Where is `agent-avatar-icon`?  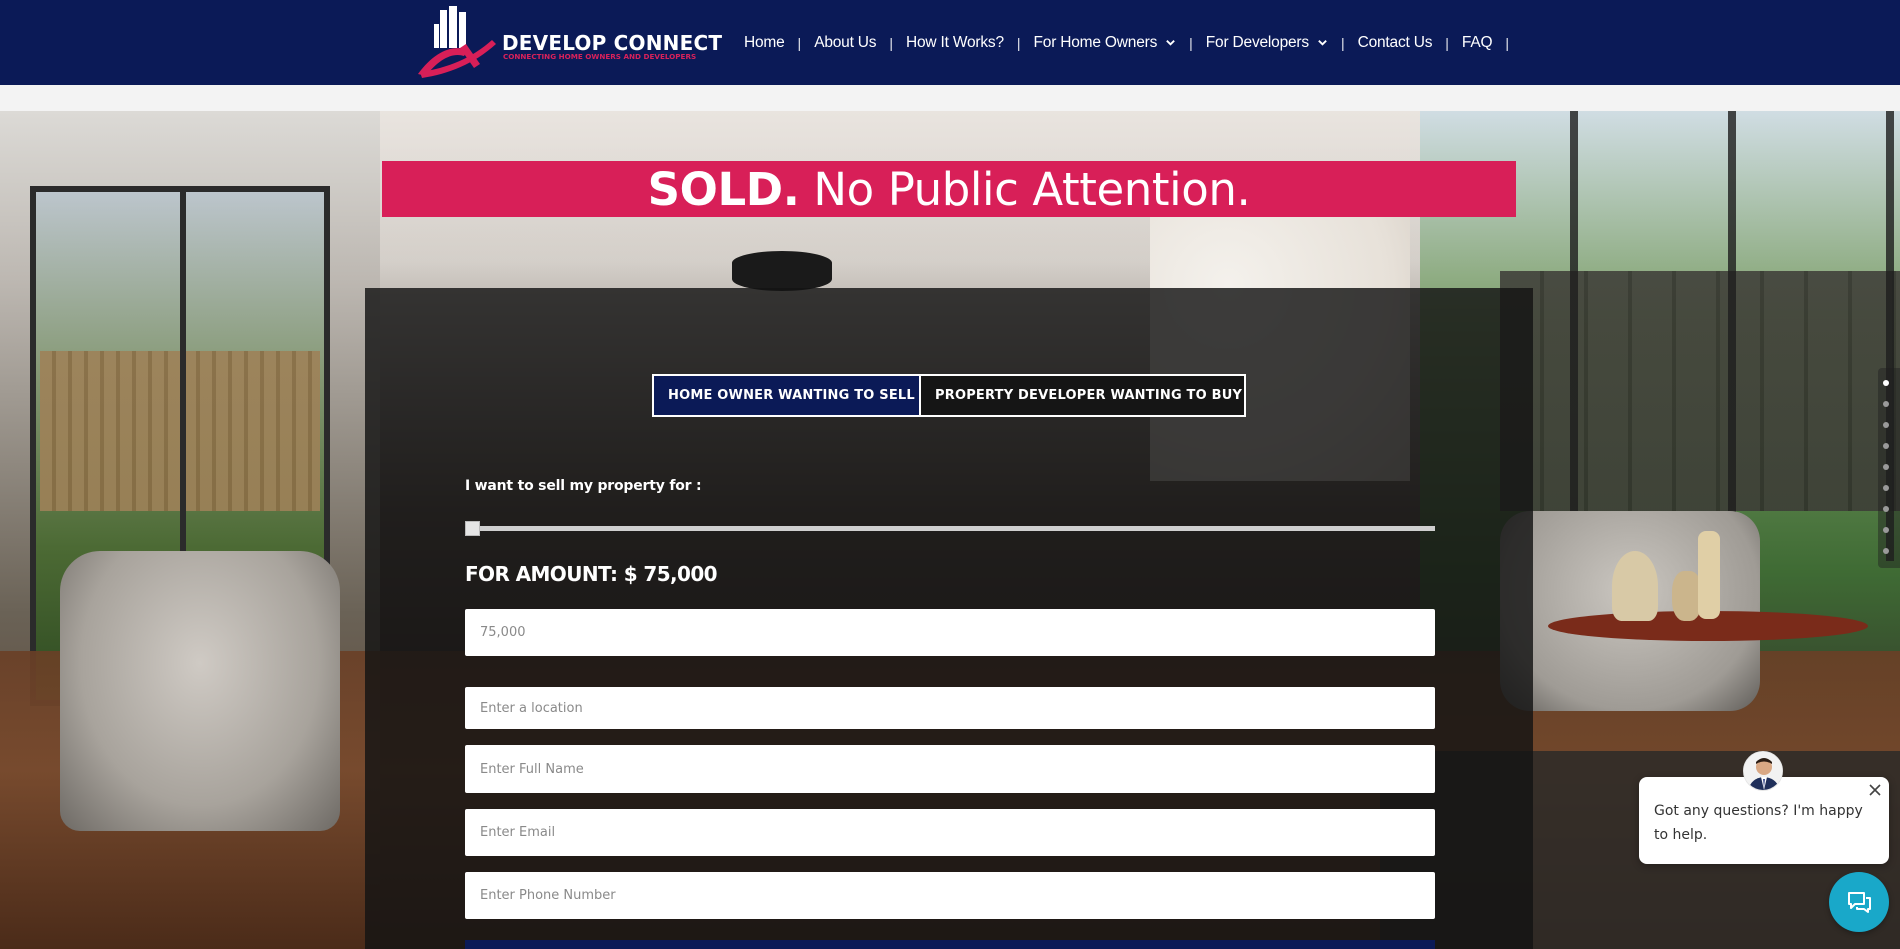
agent-avatar-icon is located at coordinates (1763, 771).